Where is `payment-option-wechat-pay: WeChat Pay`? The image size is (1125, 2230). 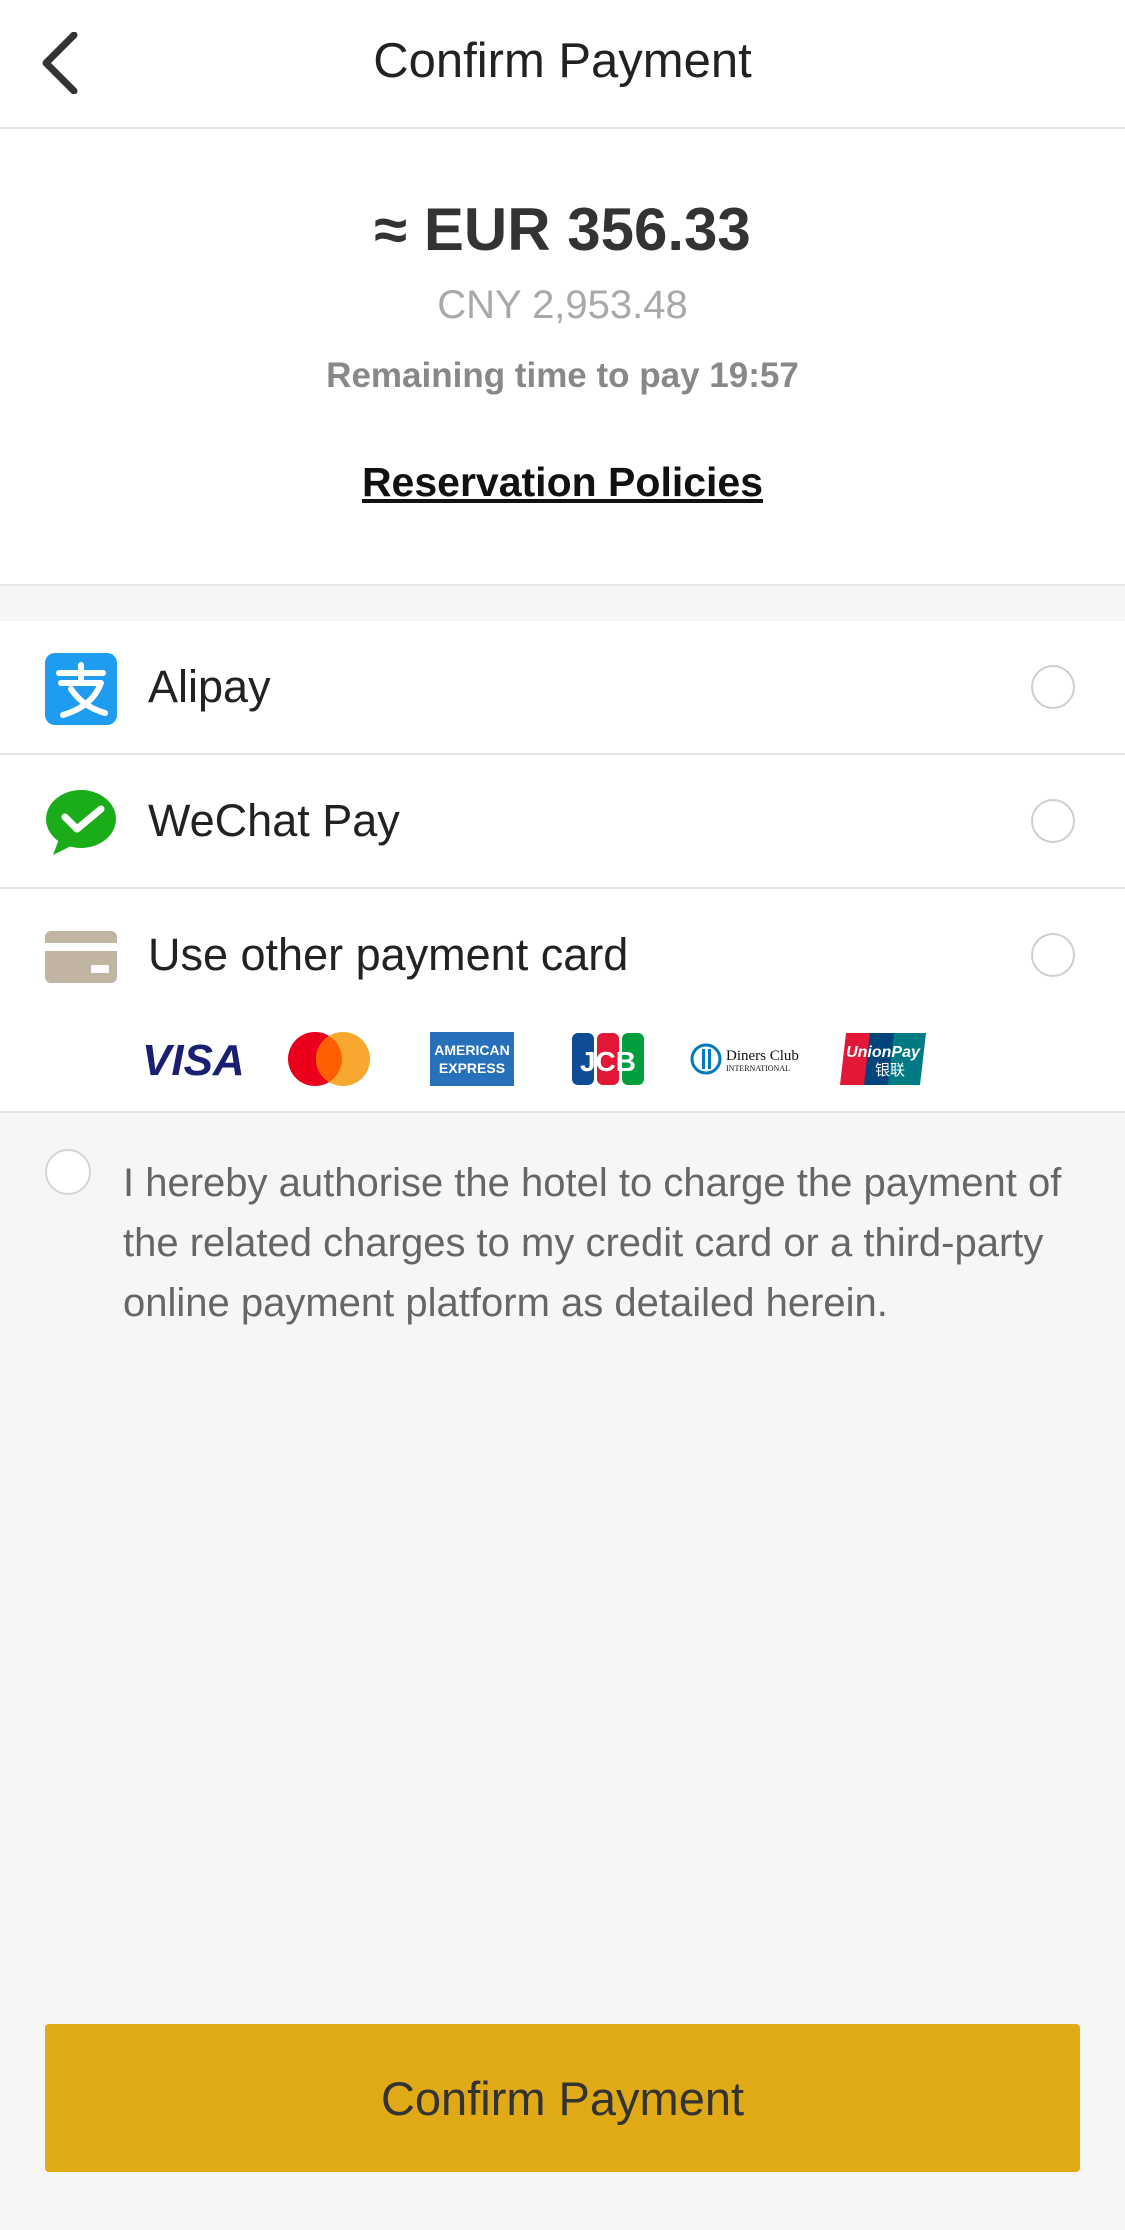 payment-option-wechat-pay: WeChat Pay is located at coordinates (562, 822).